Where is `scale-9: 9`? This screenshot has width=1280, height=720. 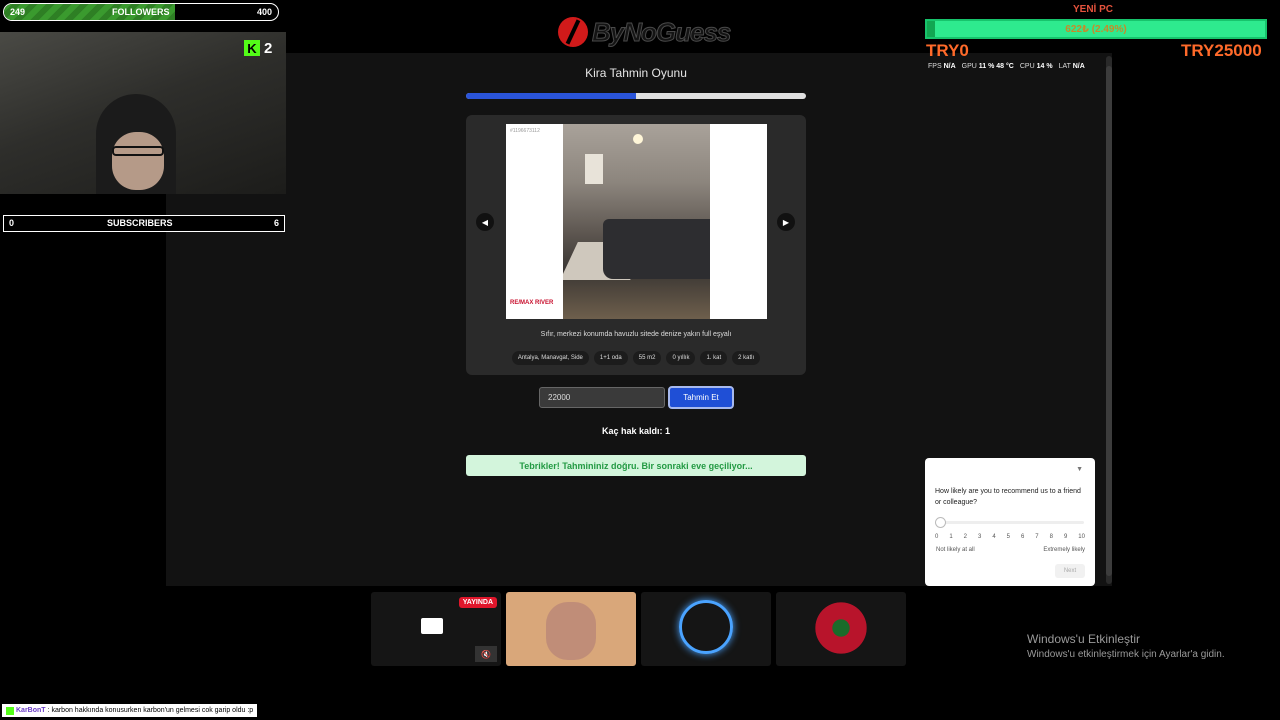
scale-9: 9 is located at coordinates (1065, 537).